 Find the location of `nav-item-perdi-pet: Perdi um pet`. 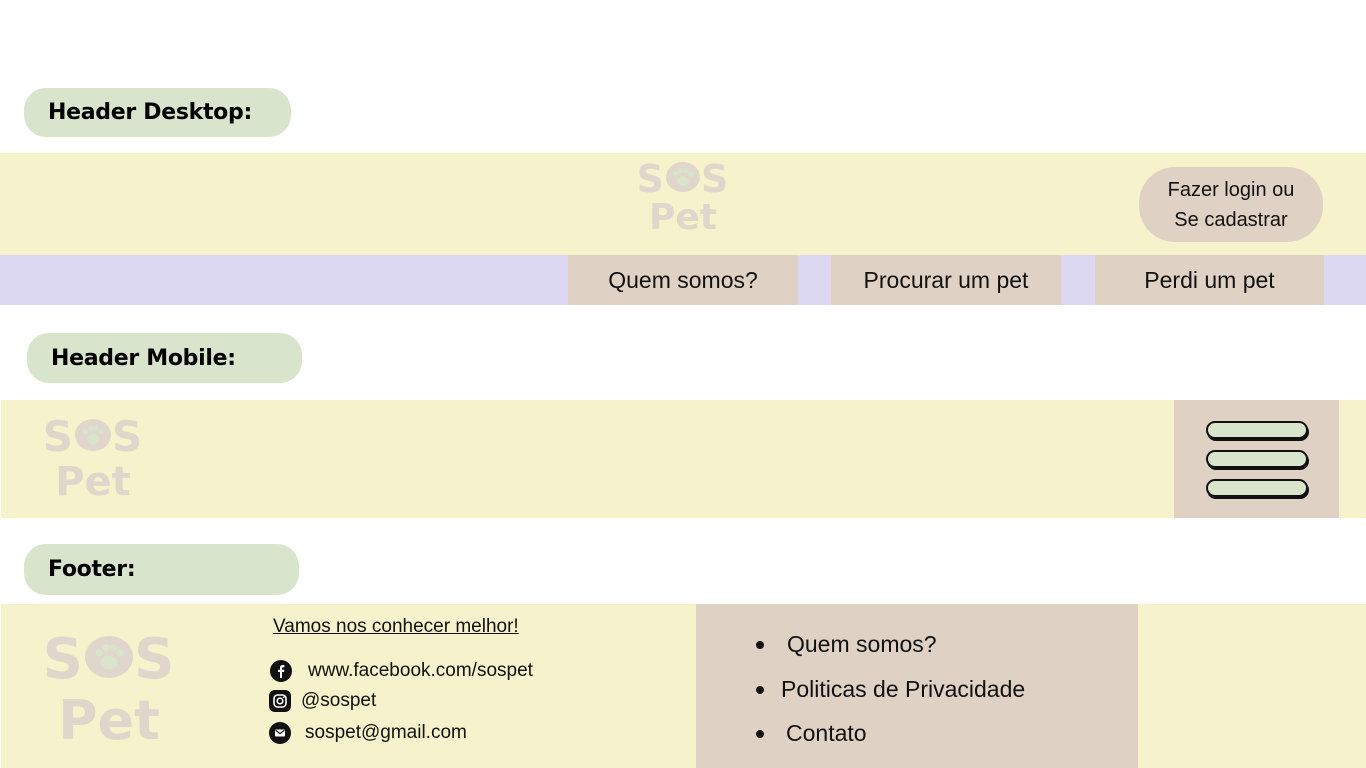

nav-item-perdi-pet: Perdi um pet is located at coordinates (1209, 280).